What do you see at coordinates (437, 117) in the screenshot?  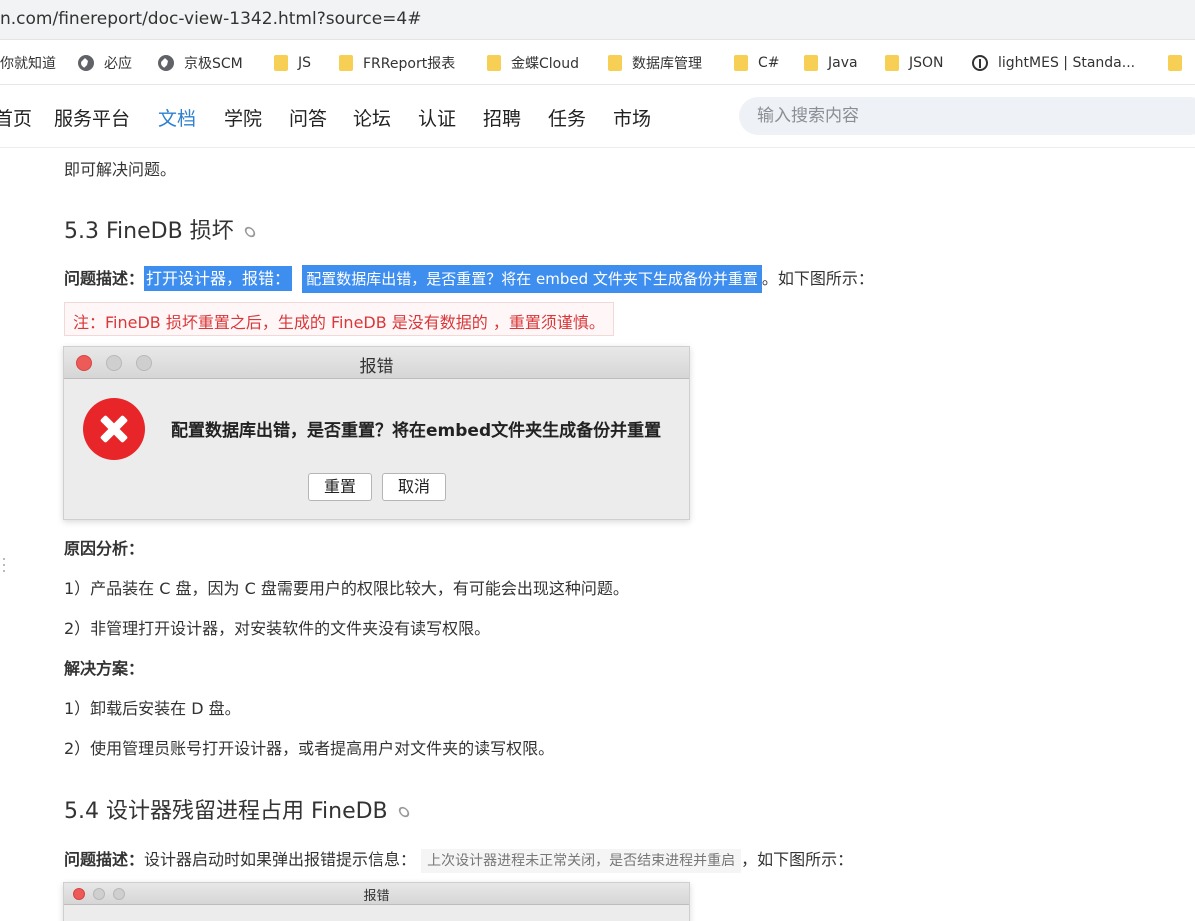 I see `nav-item-certification: 认证` at bounding box center [437, 117].